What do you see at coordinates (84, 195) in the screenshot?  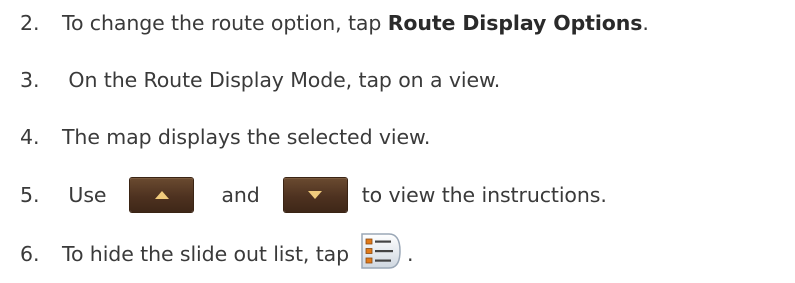 I see `step-text: Use` at bounding box center [84, 195].